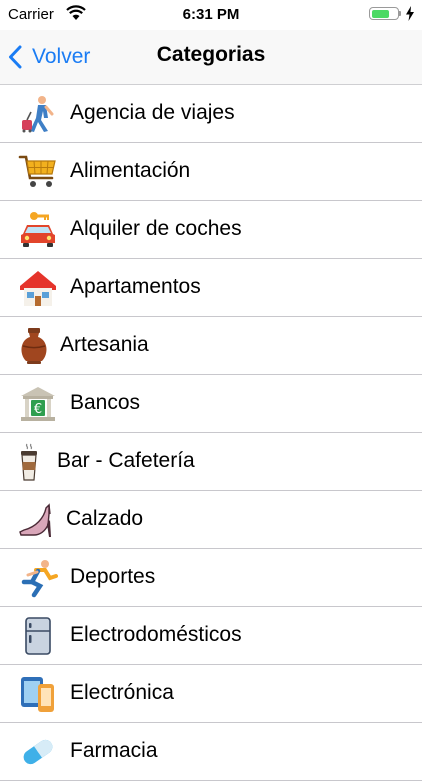 The width and height of the screenshot is (422, 781). I want to click on car-key-icon, so click(38, 230).